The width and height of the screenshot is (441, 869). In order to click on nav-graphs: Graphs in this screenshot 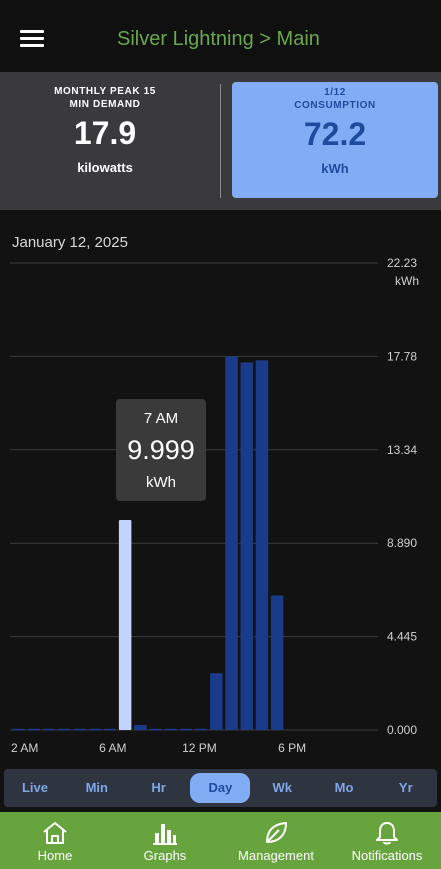, I will do `click(165, 840)`.